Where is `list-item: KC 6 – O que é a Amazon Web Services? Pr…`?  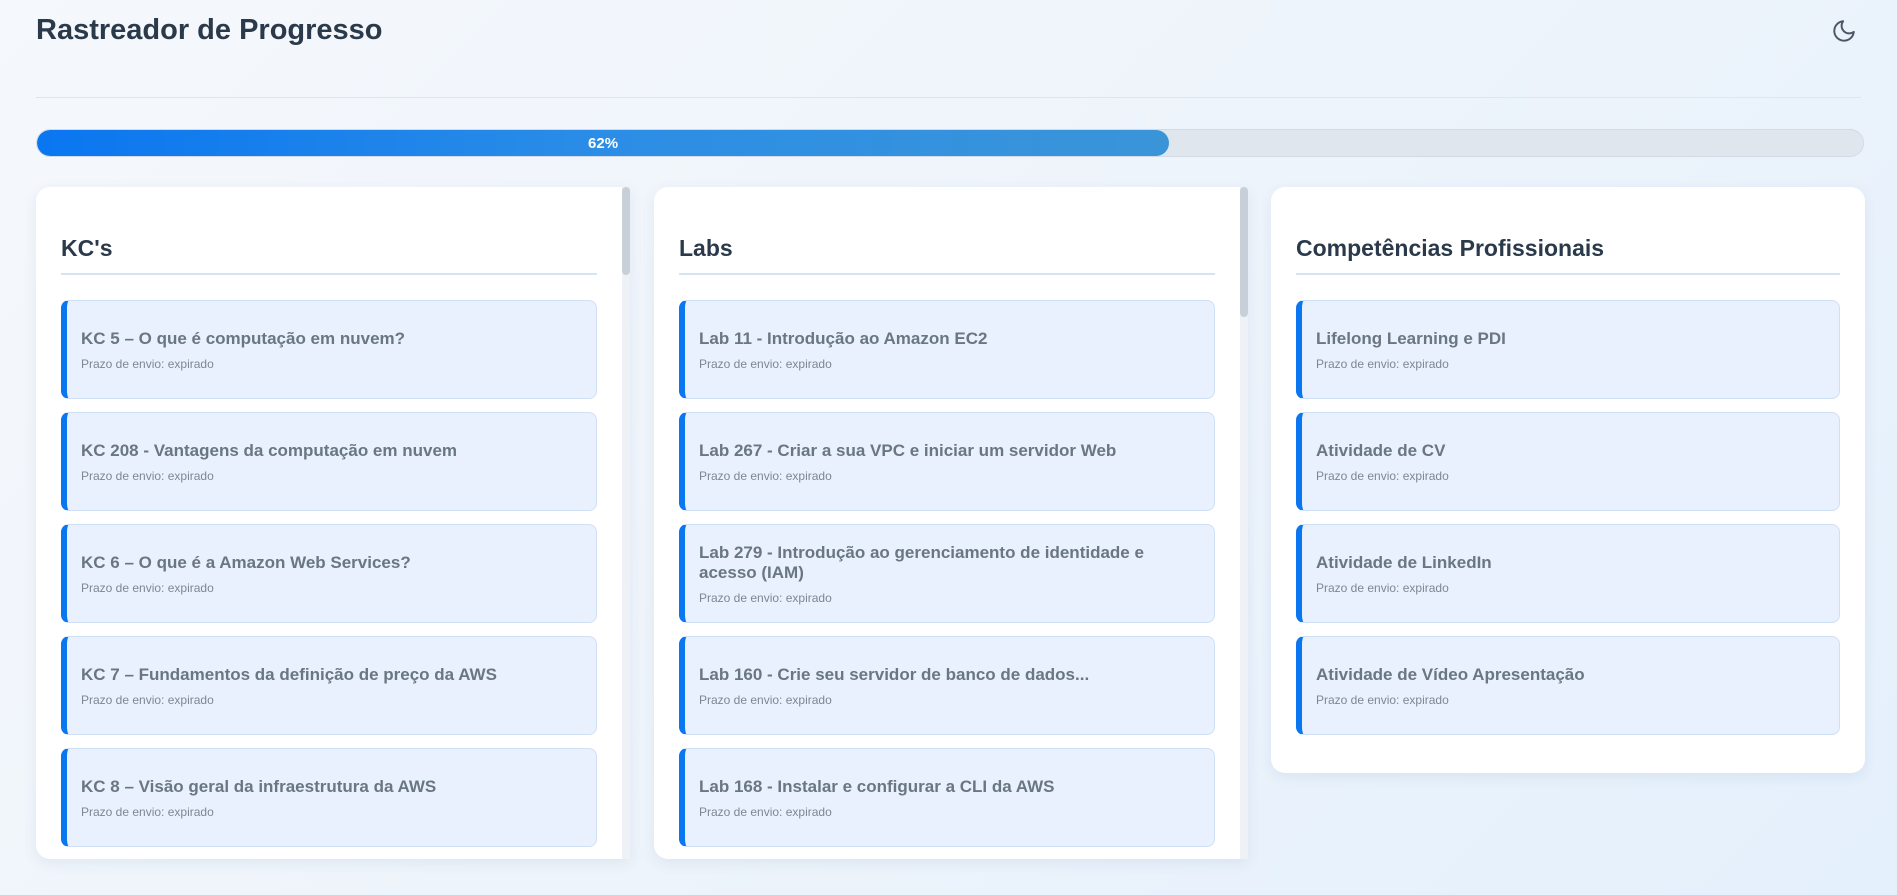
list-item: KC 6 – O que é a Amazon Web Services? Pr… is located at coordinates (329, 573).